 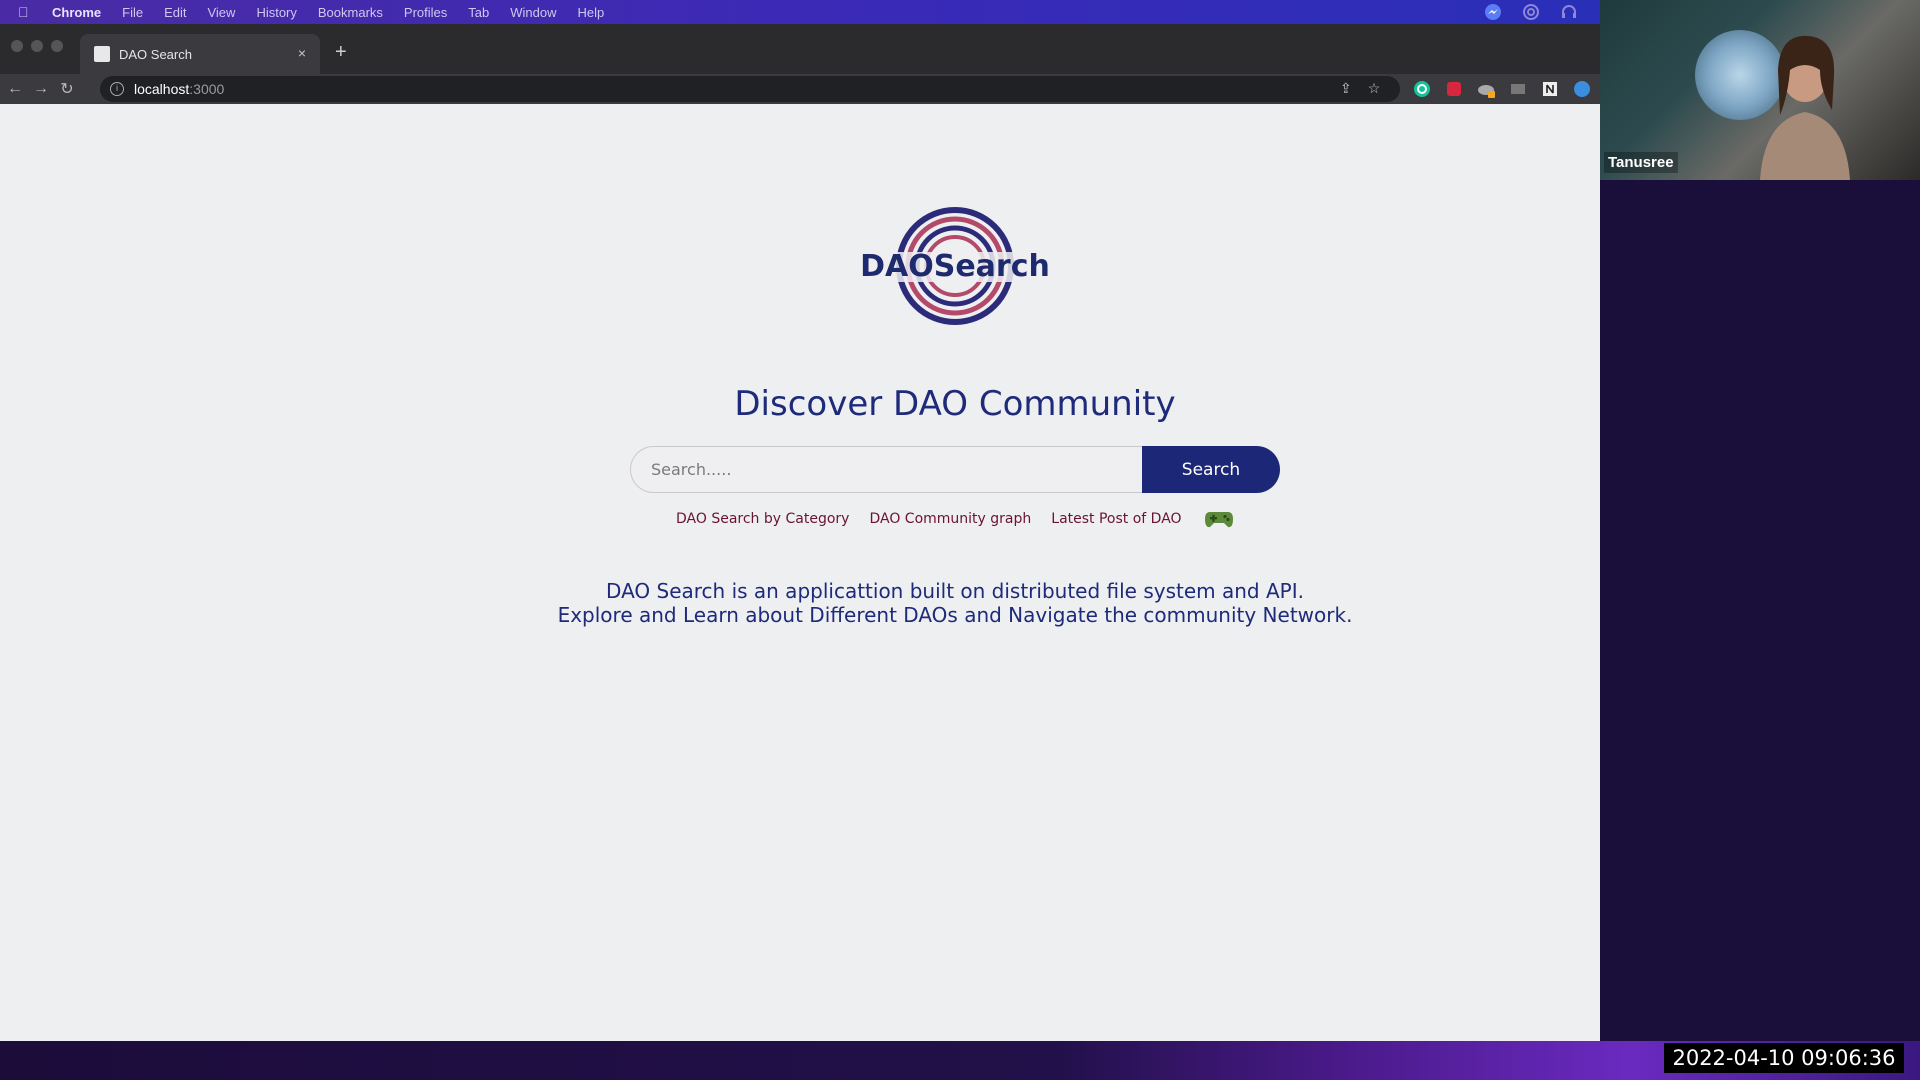 I want to click on back-button: ←, so click(x=15, y=89).